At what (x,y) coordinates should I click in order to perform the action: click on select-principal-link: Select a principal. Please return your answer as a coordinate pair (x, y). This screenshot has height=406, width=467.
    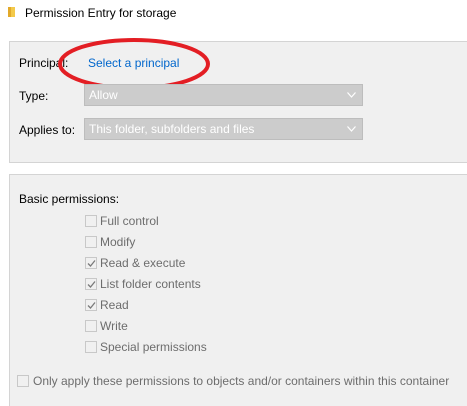
    Looking at the image, I should click on (133, 63).